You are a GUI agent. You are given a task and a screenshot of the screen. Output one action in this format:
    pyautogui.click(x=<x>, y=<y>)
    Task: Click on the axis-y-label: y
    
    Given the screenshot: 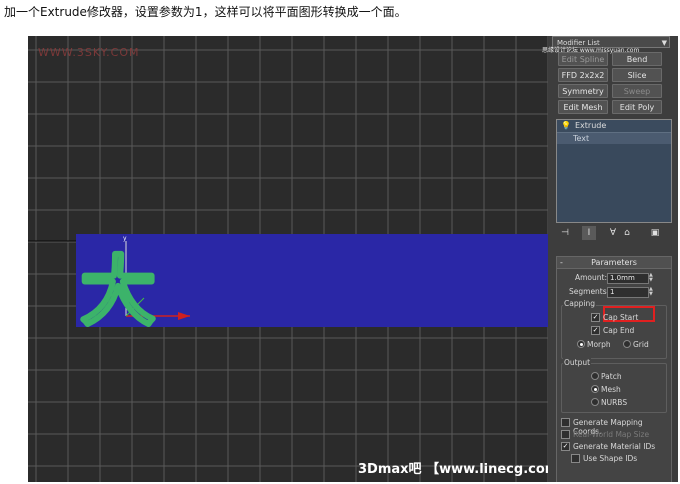 What is the action you would take?
    pyautogui.click(x=125, y=238)
    